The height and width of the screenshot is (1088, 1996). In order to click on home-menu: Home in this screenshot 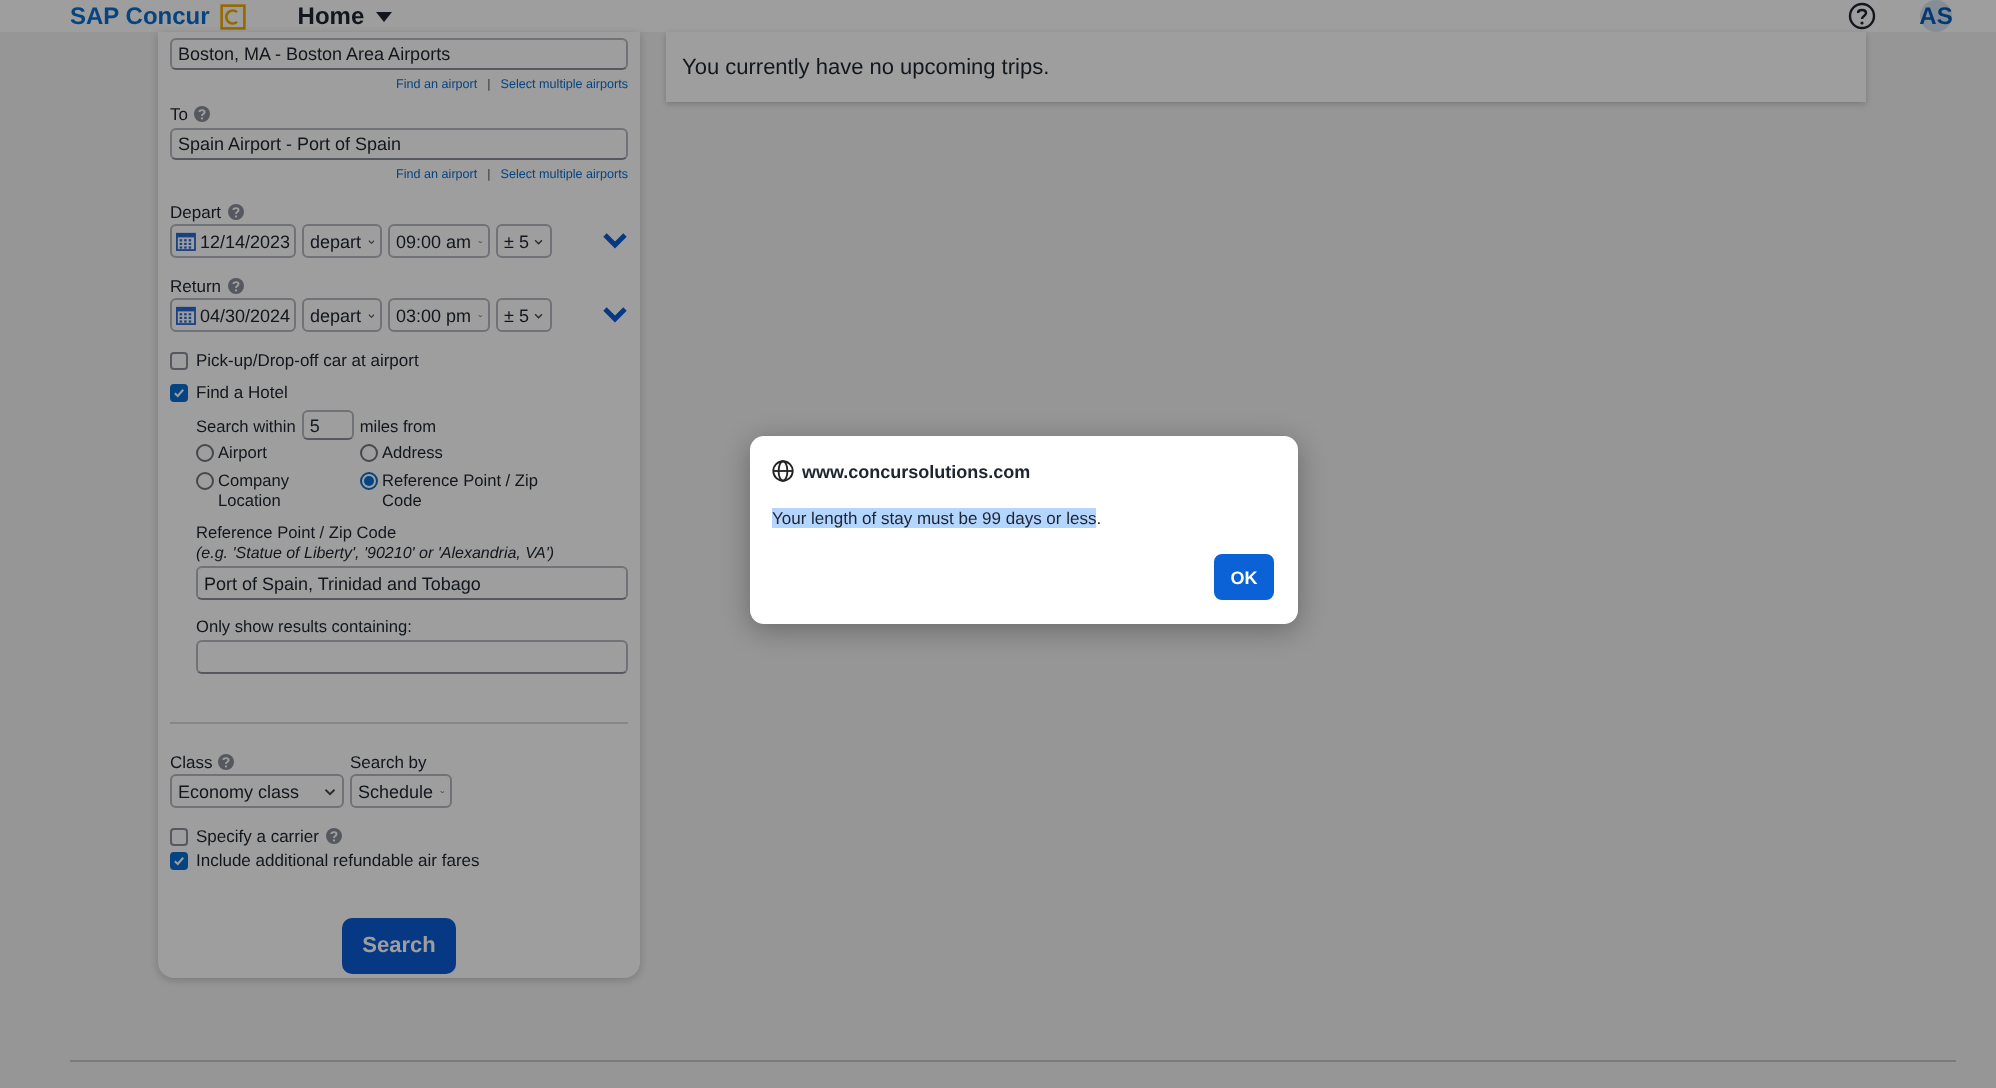, I will do `click(345, 16)`.